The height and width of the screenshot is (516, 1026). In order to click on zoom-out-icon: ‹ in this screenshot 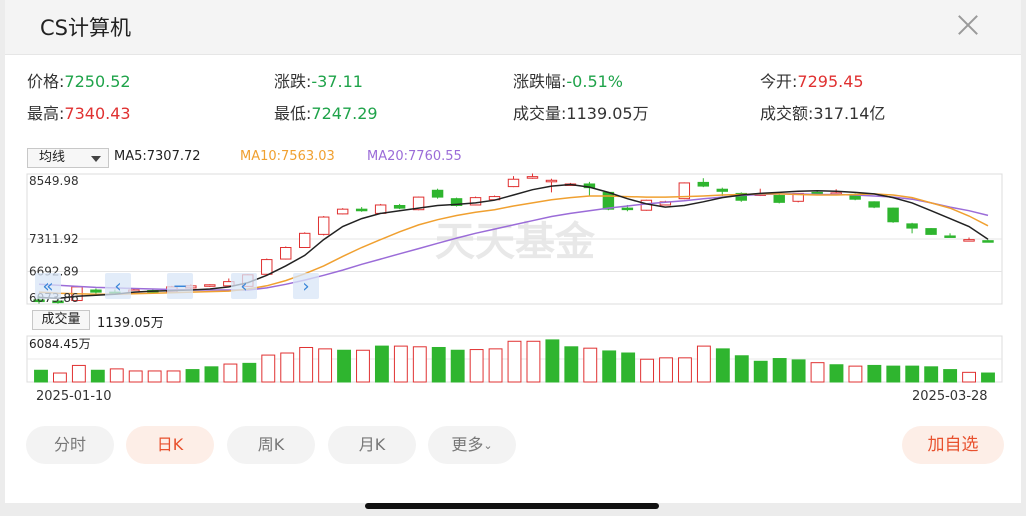, I will do `click(118, 286)`.